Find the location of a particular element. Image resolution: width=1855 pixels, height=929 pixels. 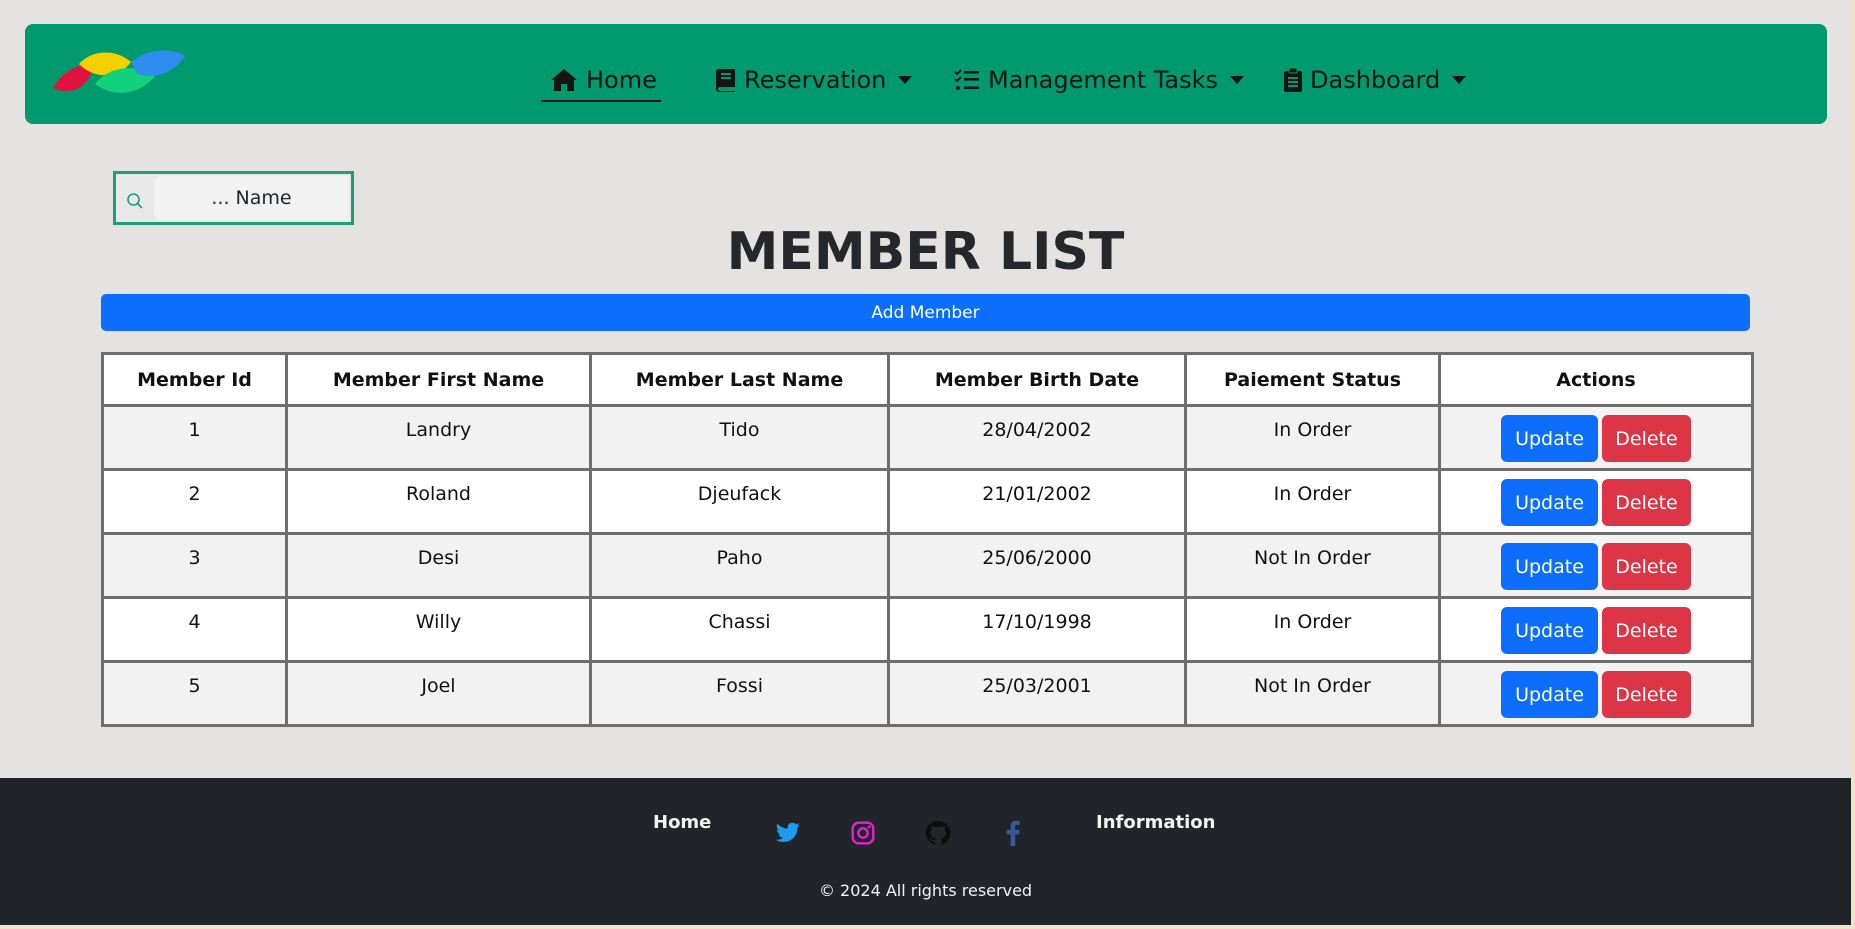

book-icon is located at coordinates (725, 80).